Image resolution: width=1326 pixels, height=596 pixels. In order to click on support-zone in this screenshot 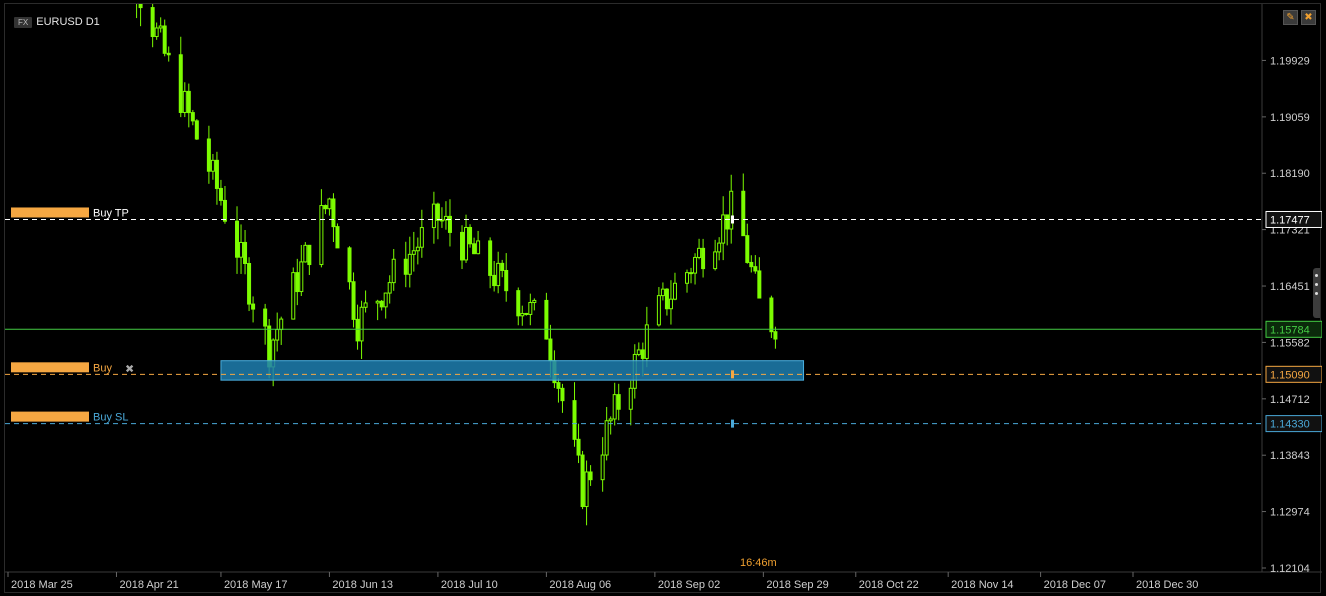, I will do `click(512, 370)`.